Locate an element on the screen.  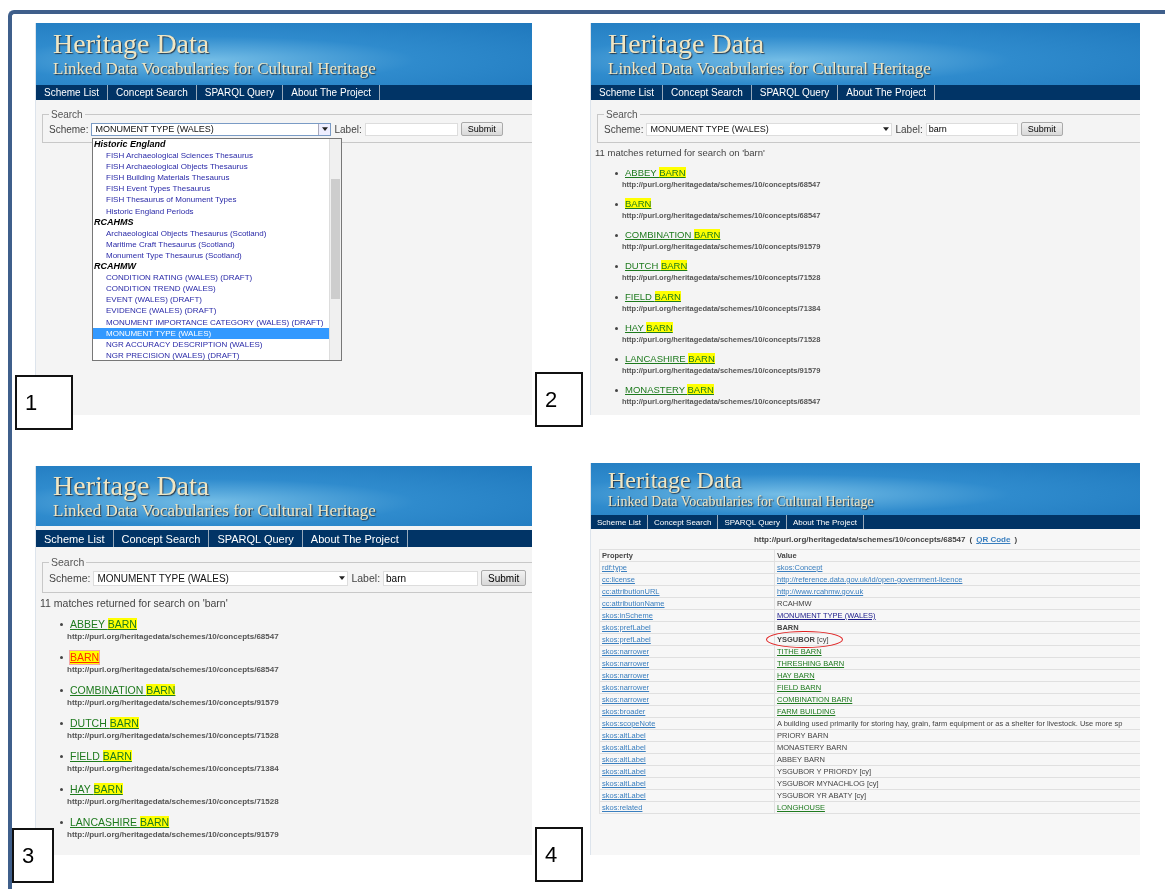
dropdown-option: MONUMENT IMPORTANCE CATEGORY (WALES) (DRAFT) is located at coordinates (211, 322).